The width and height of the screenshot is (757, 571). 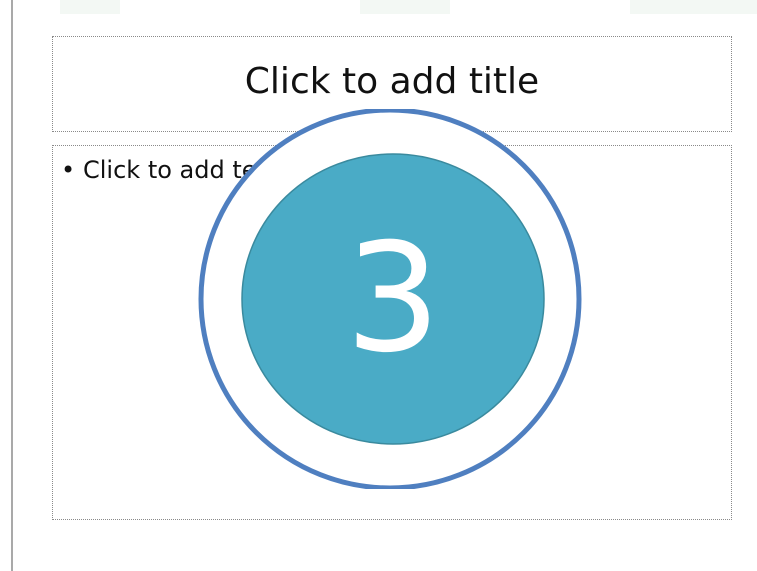 I want to click on countdown-number: 3, so click(x=392, y=299).